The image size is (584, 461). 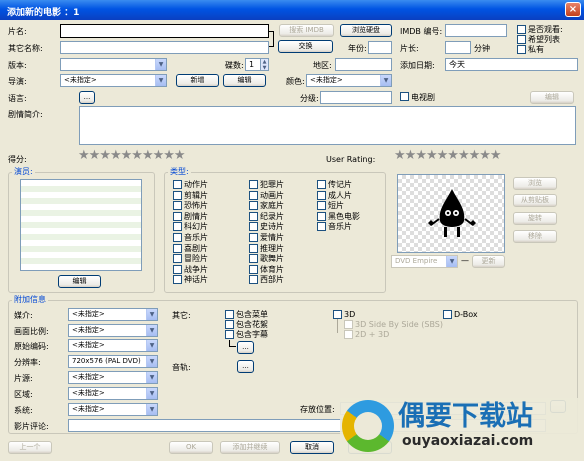 I want to click on poster-source-select: DVD Empire ▼, so click(x=424, y=261).